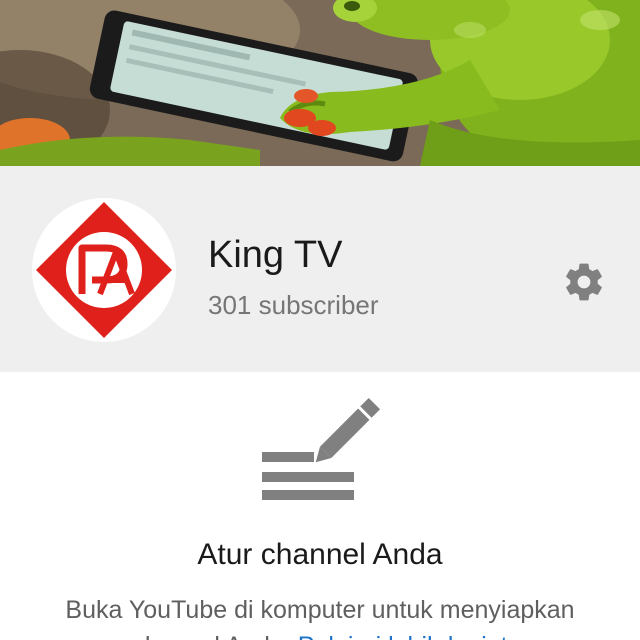 This screenshot has width=640, height=640. Describe the element at coordinates (211, 636) in the screenshot. I see `setup-description-line2: channel Anda.` at that location.